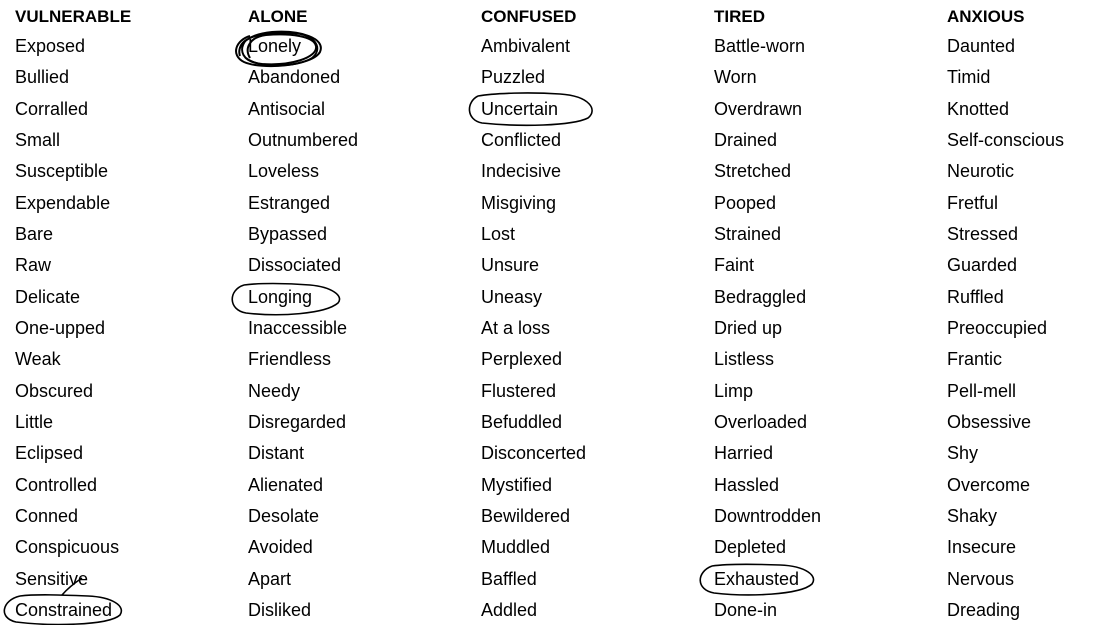  Describe the element at coordinates (986, 16) in the screenshot. I see `column-header: ANXIOUS` at that location.